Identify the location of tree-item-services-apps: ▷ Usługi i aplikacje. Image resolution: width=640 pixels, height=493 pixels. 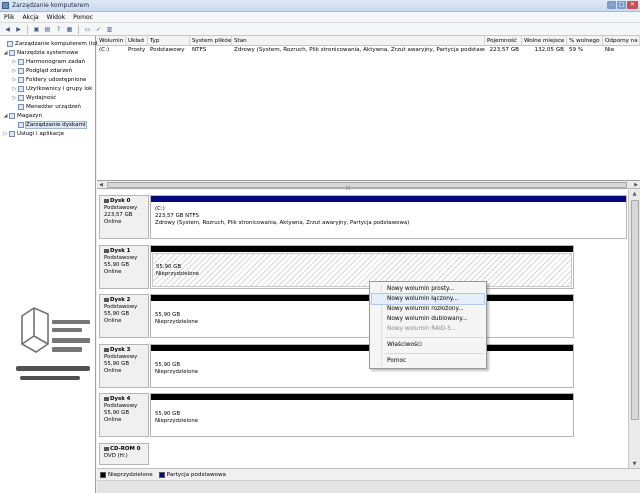
(33, 133).